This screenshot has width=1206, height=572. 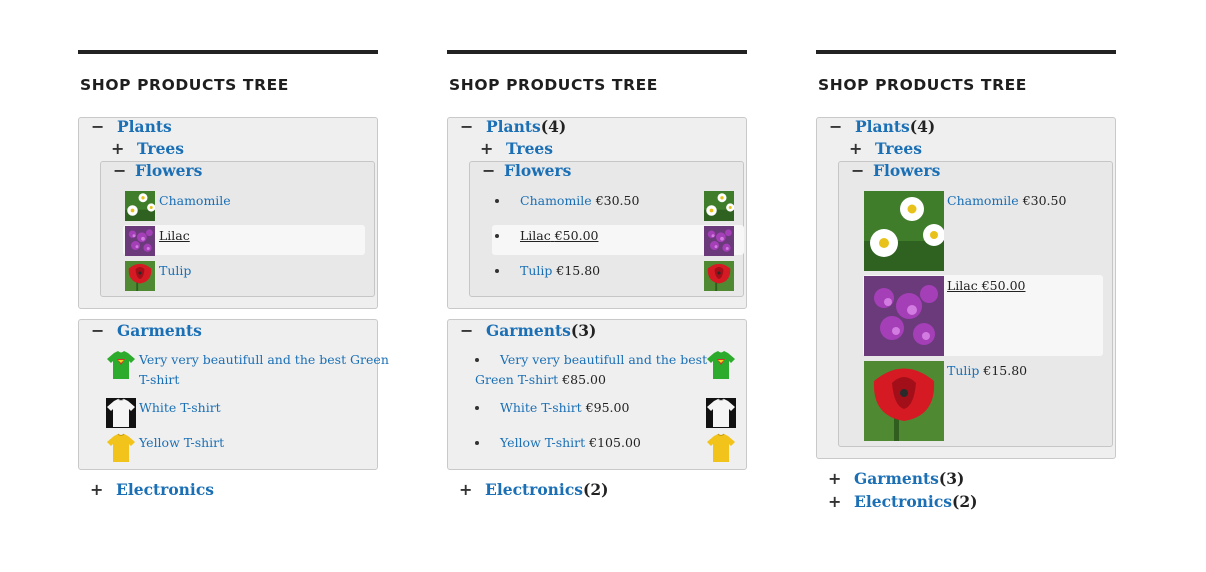 What do you see at coordinates (603, 359) in the screenshot?
I see `product-link-line1: Very very beautifull and the best` at bounding box center [603, 359].